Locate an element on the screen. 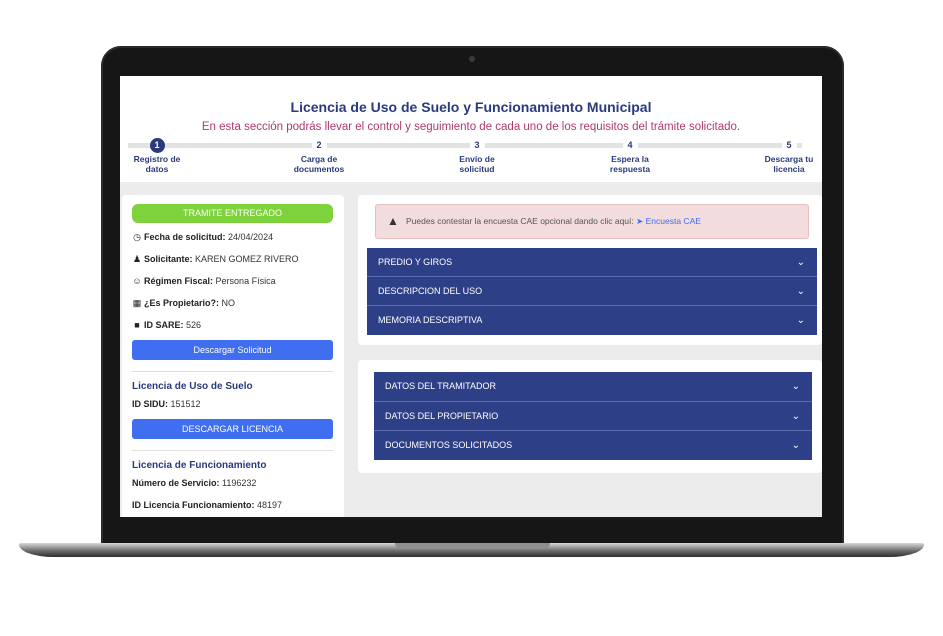  accordion-tramitador: DATOS DEL TRAMITADOR ⌄ is located at coordinates (593, 386).